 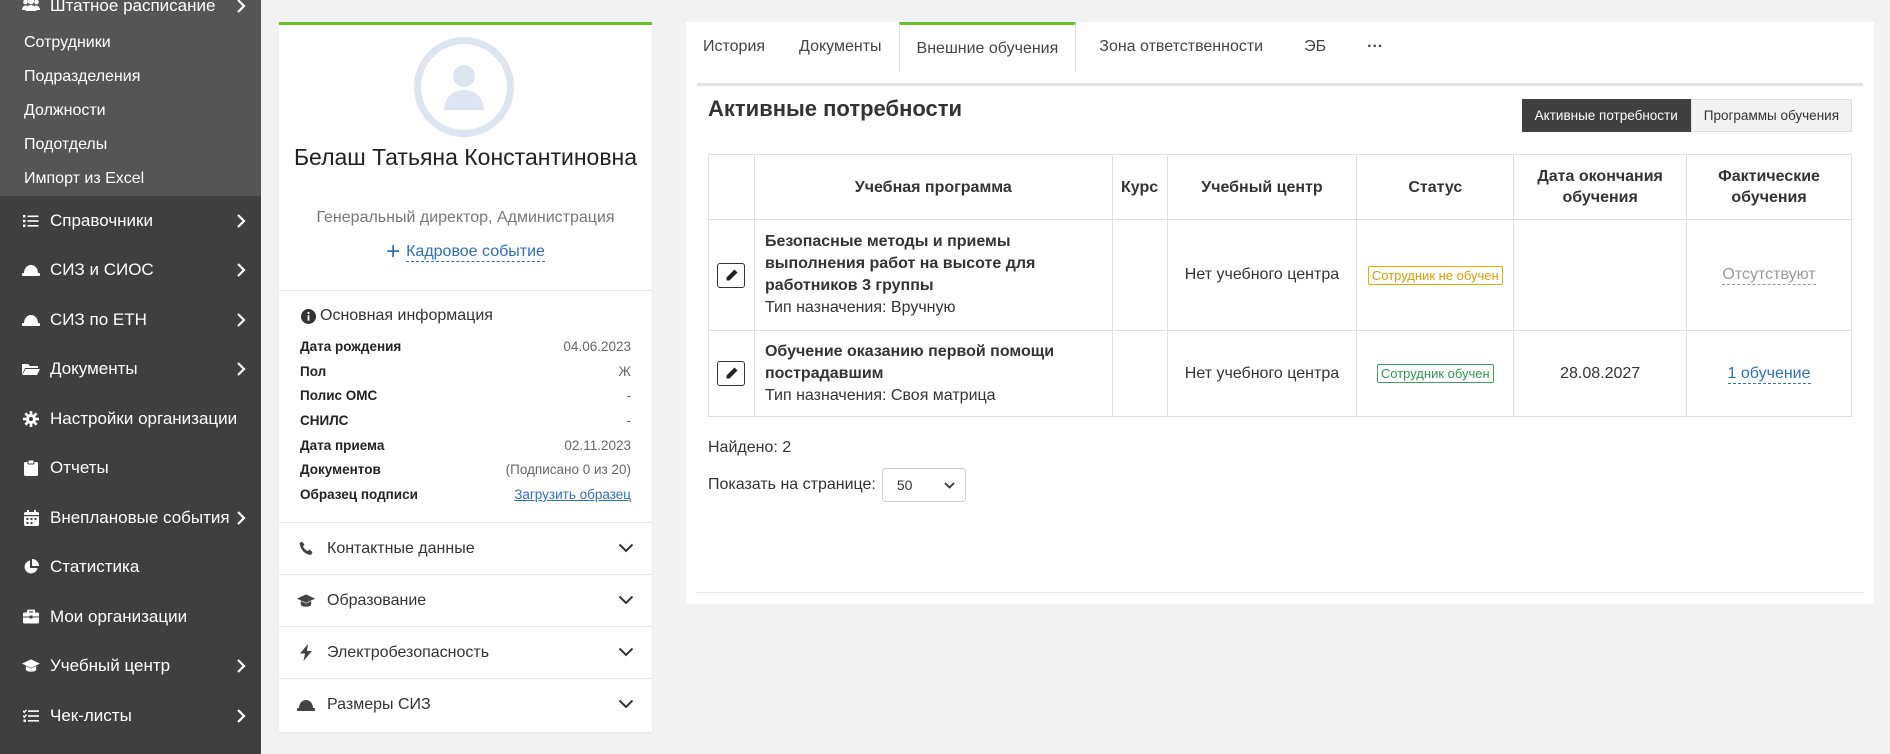 I want to click on info-row-snils: СНИЛС -, so click(x=465, y=420).